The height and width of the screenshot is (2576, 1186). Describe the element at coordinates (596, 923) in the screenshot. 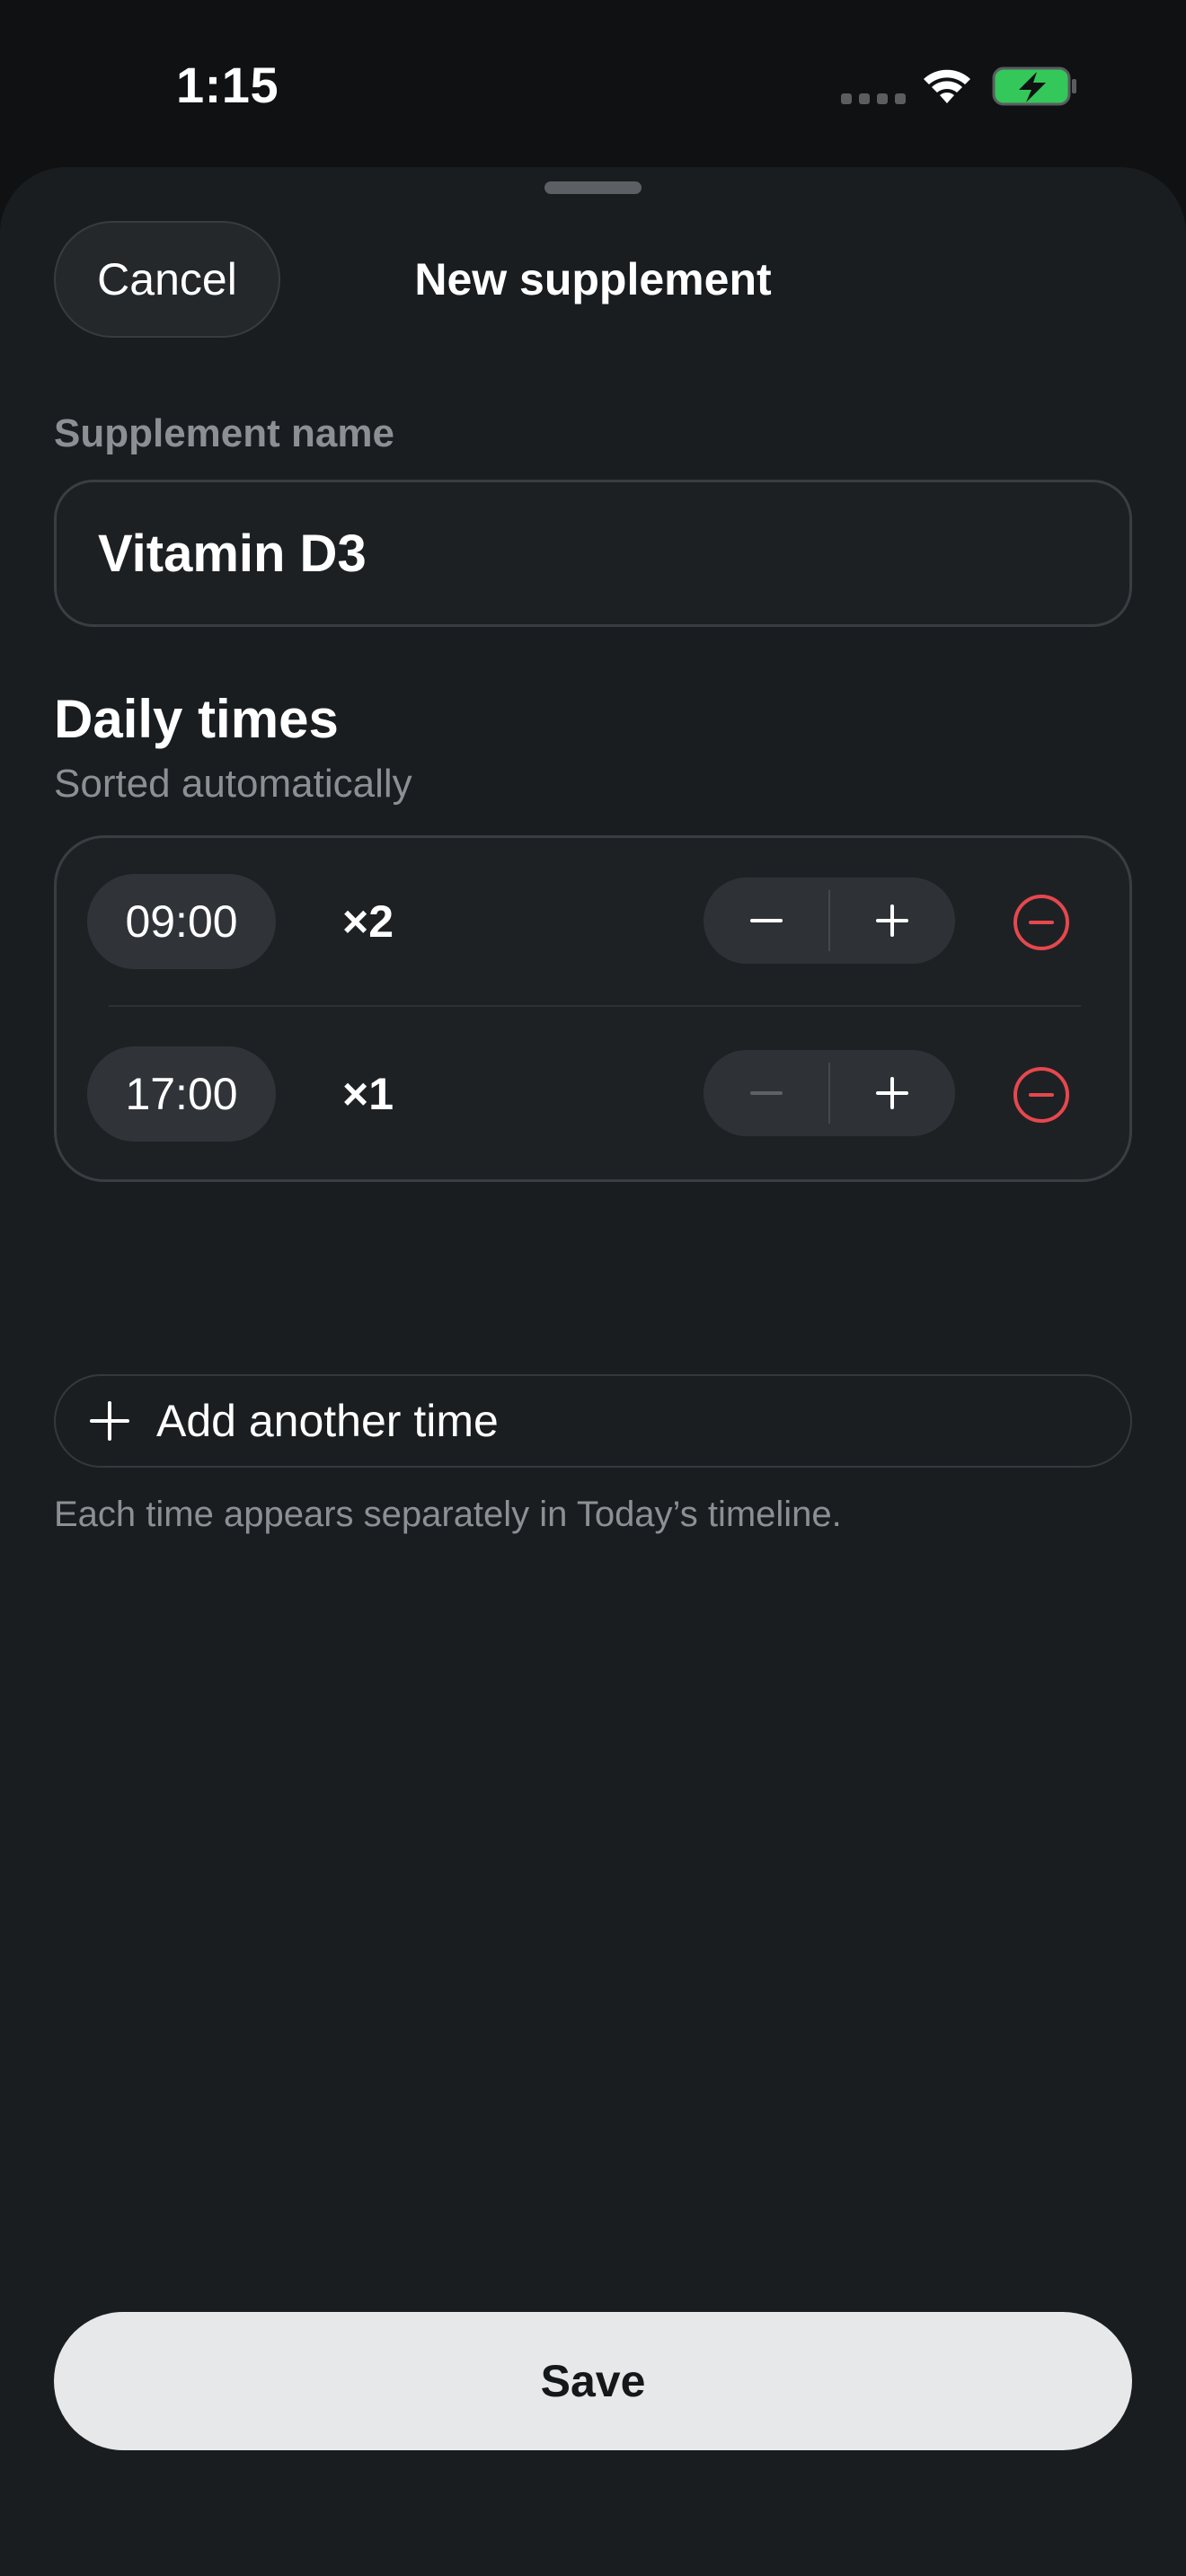

I see `time-row: 09:00 ×2` at that location.